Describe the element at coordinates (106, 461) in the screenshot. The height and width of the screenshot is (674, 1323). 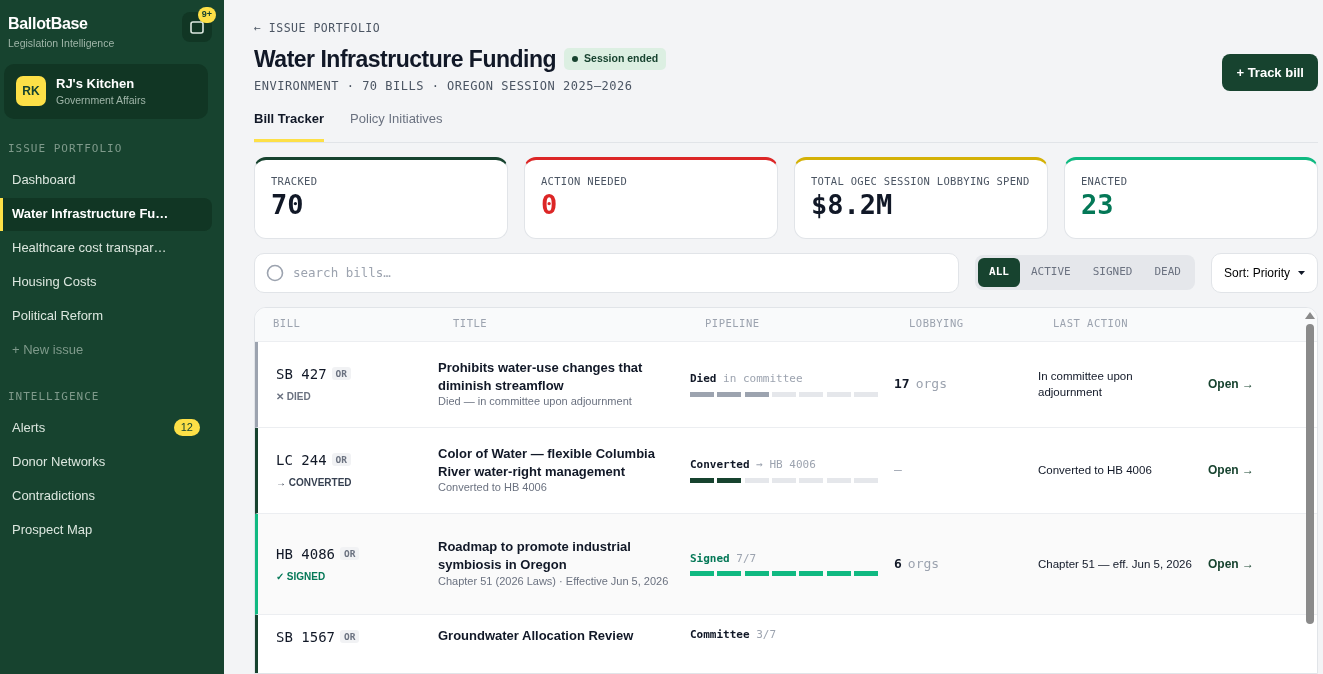
I see `sidebar-item: Donor Networks` at that location.